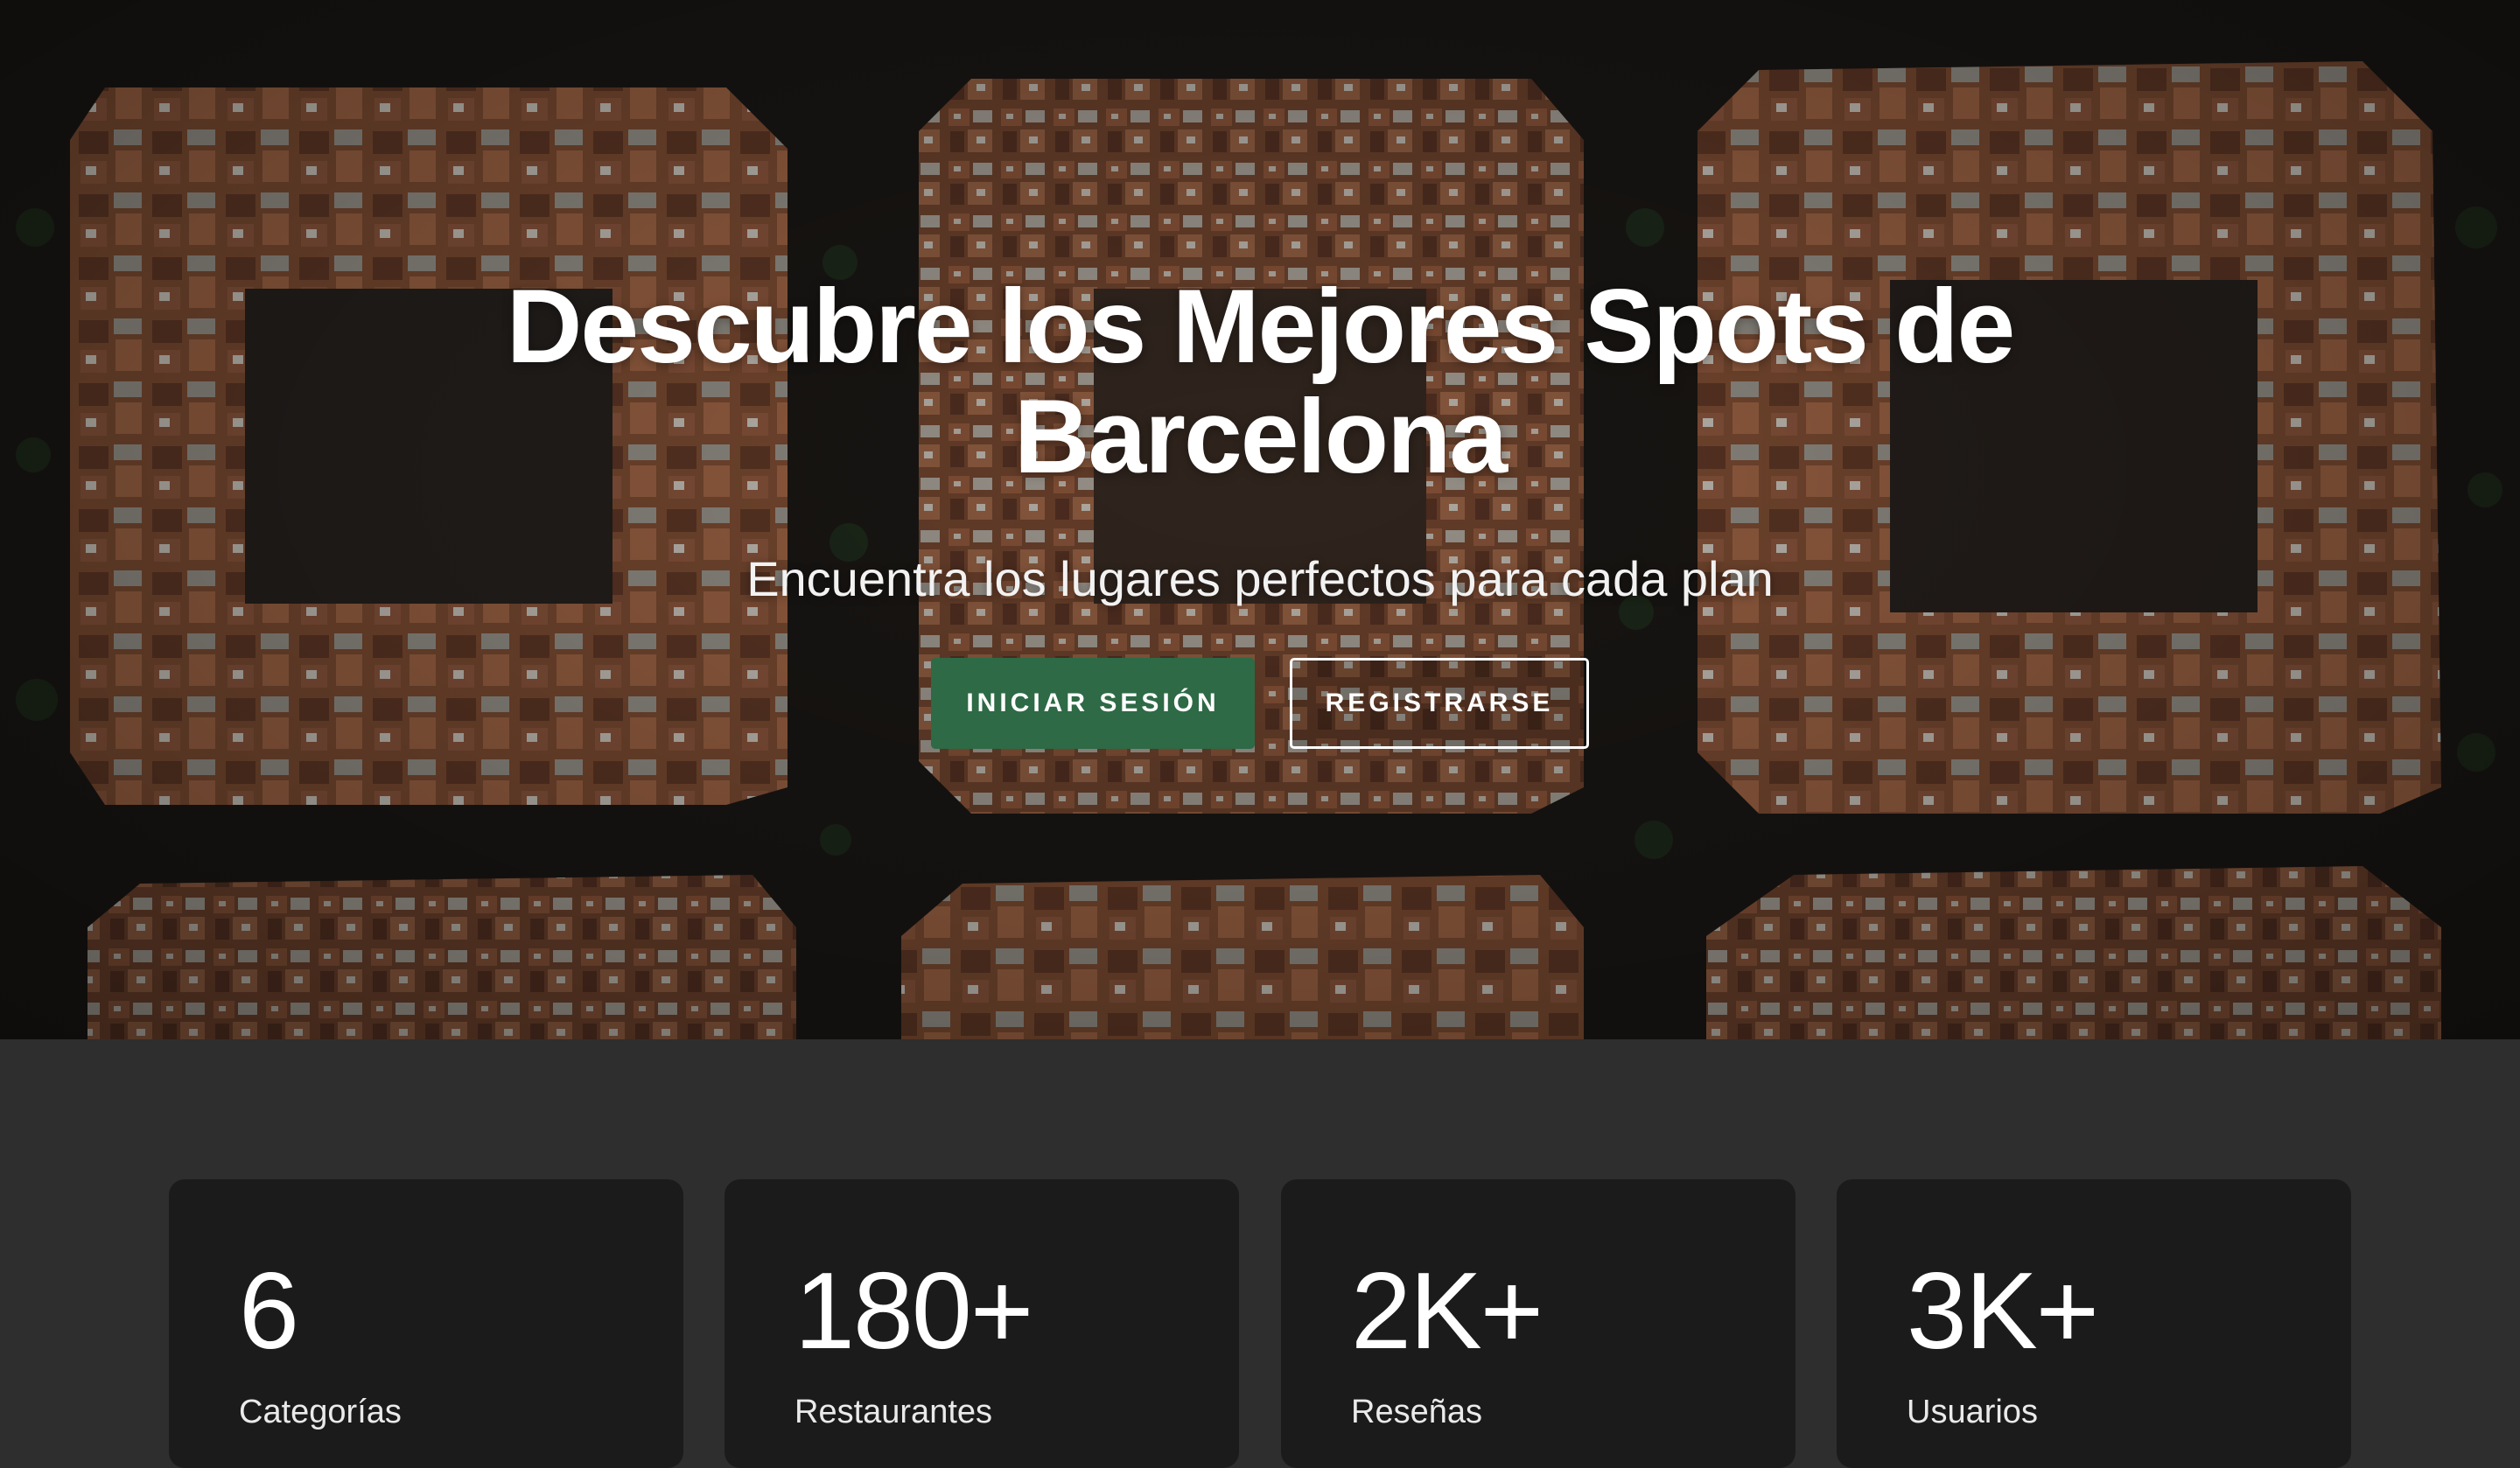 This screenshot has width=2520, height=1468. Describe the element at coordinates (1416, 1412) in the screenshot. I see `stat-label: Reseñas` at that location.